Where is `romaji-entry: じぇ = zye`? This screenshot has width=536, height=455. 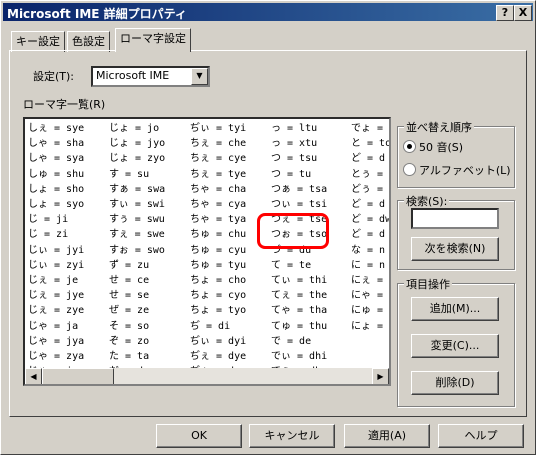 romaji-entry: じぇ = zye is located at coordinates (56, 310).